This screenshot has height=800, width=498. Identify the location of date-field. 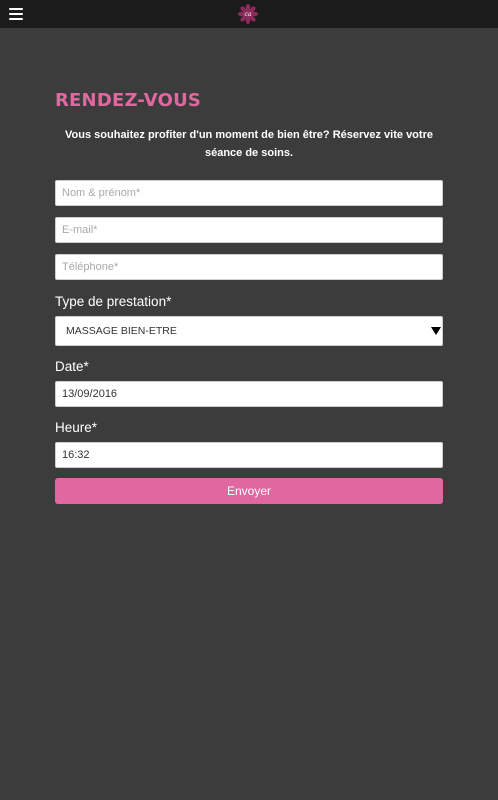
(249, 394).